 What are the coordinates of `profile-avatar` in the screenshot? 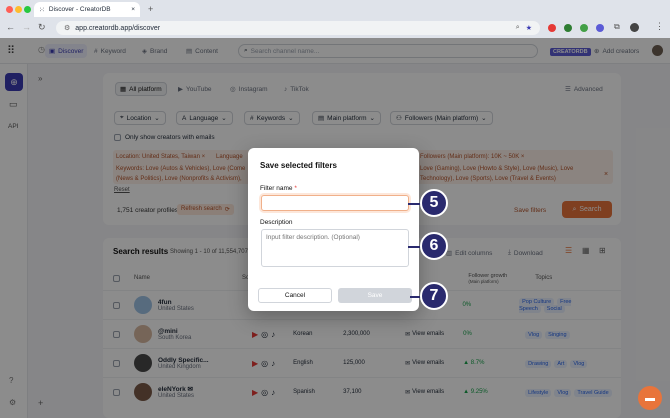 It's located at (634, 27).